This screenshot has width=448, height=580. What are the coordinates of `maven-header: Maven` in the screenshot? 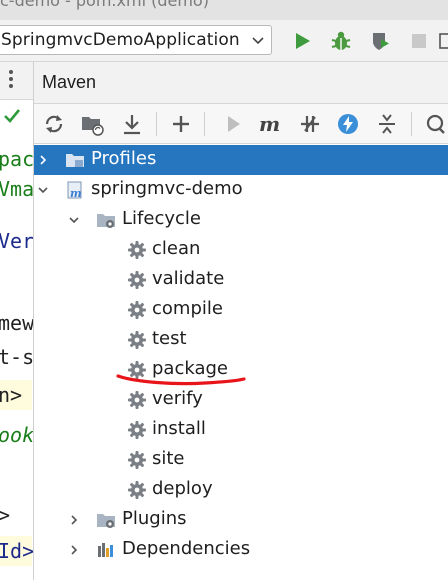 It's located at (241, 83).